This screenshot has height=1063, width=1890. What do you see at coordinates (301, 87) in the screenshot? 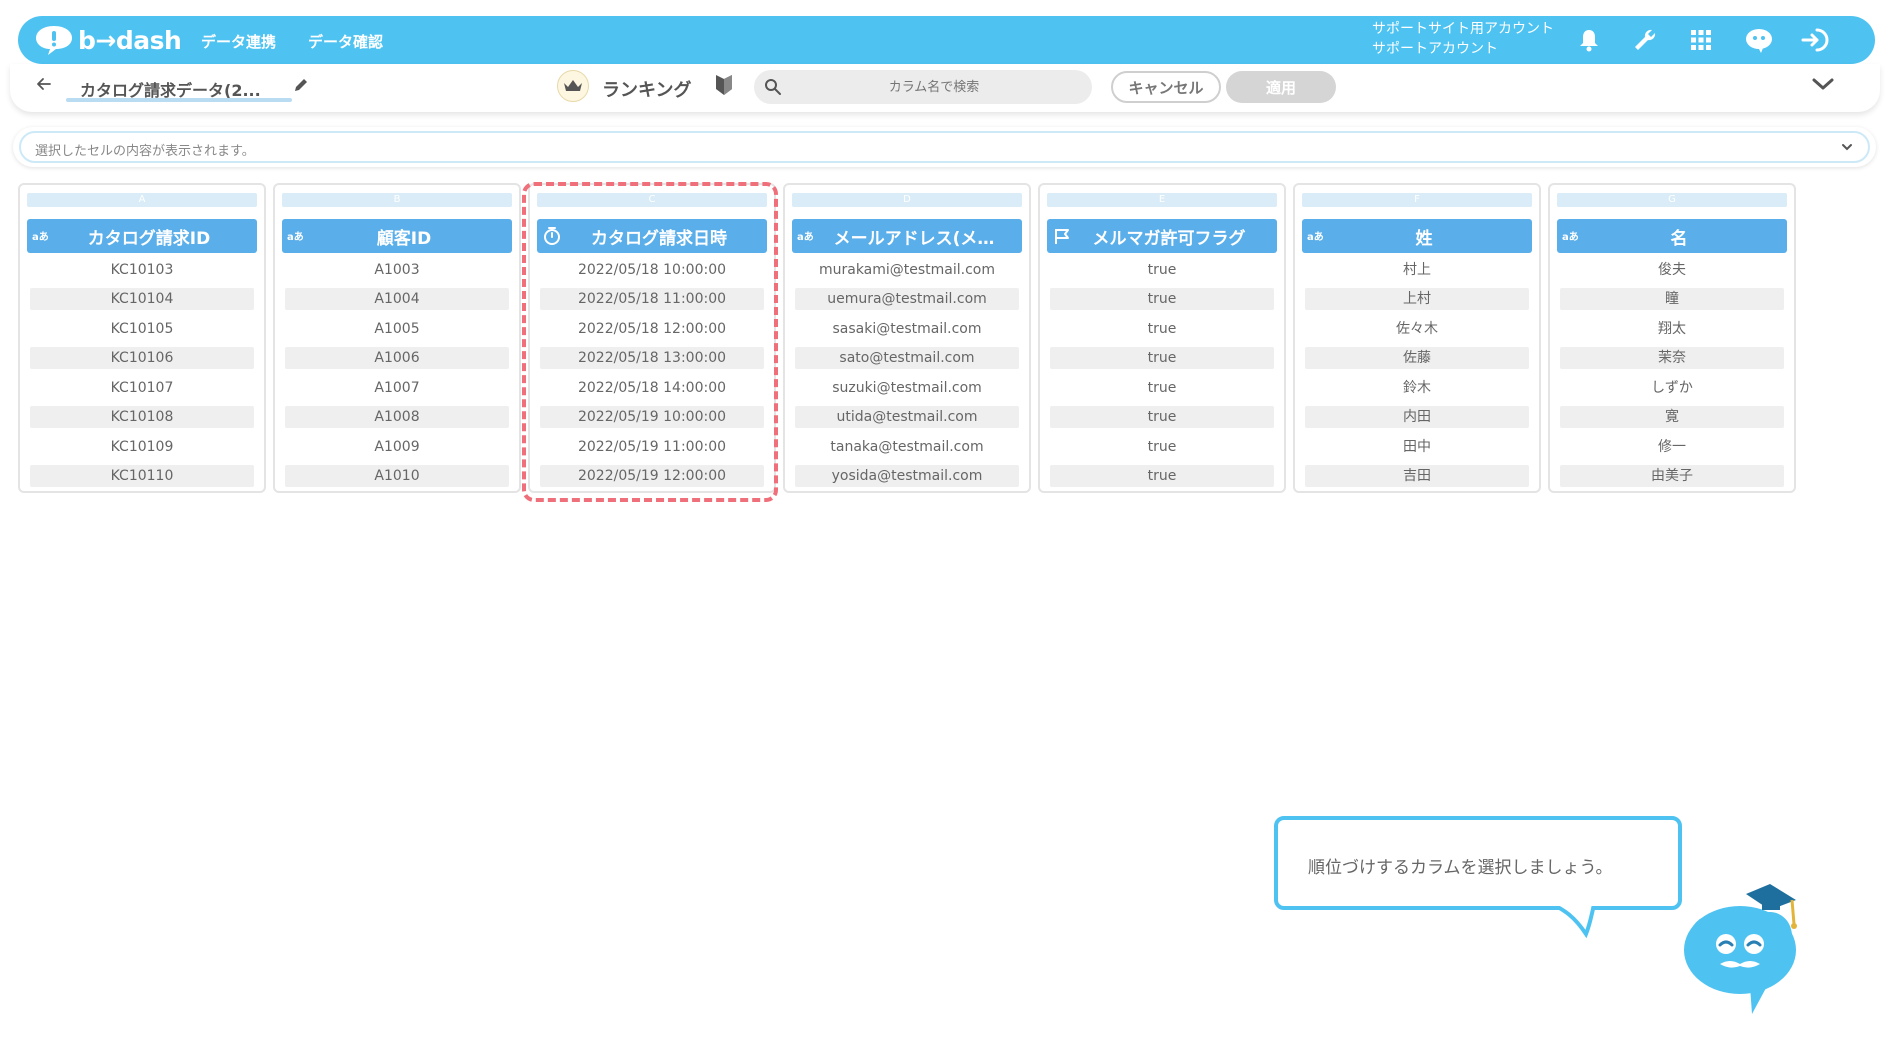
I see `pencil-icon` at bounding box center [301, 87].